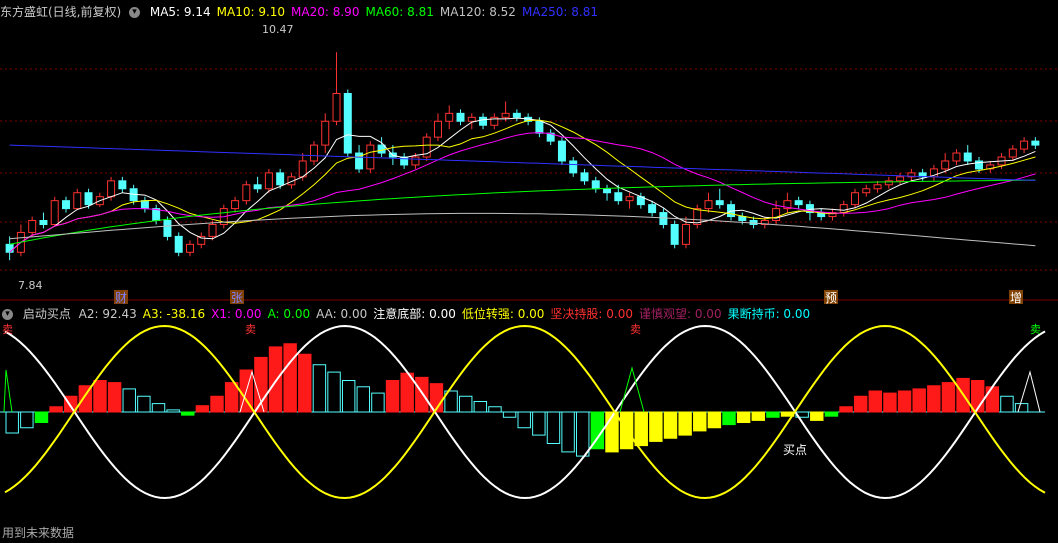  I want to click on event-marker: 张, so click(237, 298).